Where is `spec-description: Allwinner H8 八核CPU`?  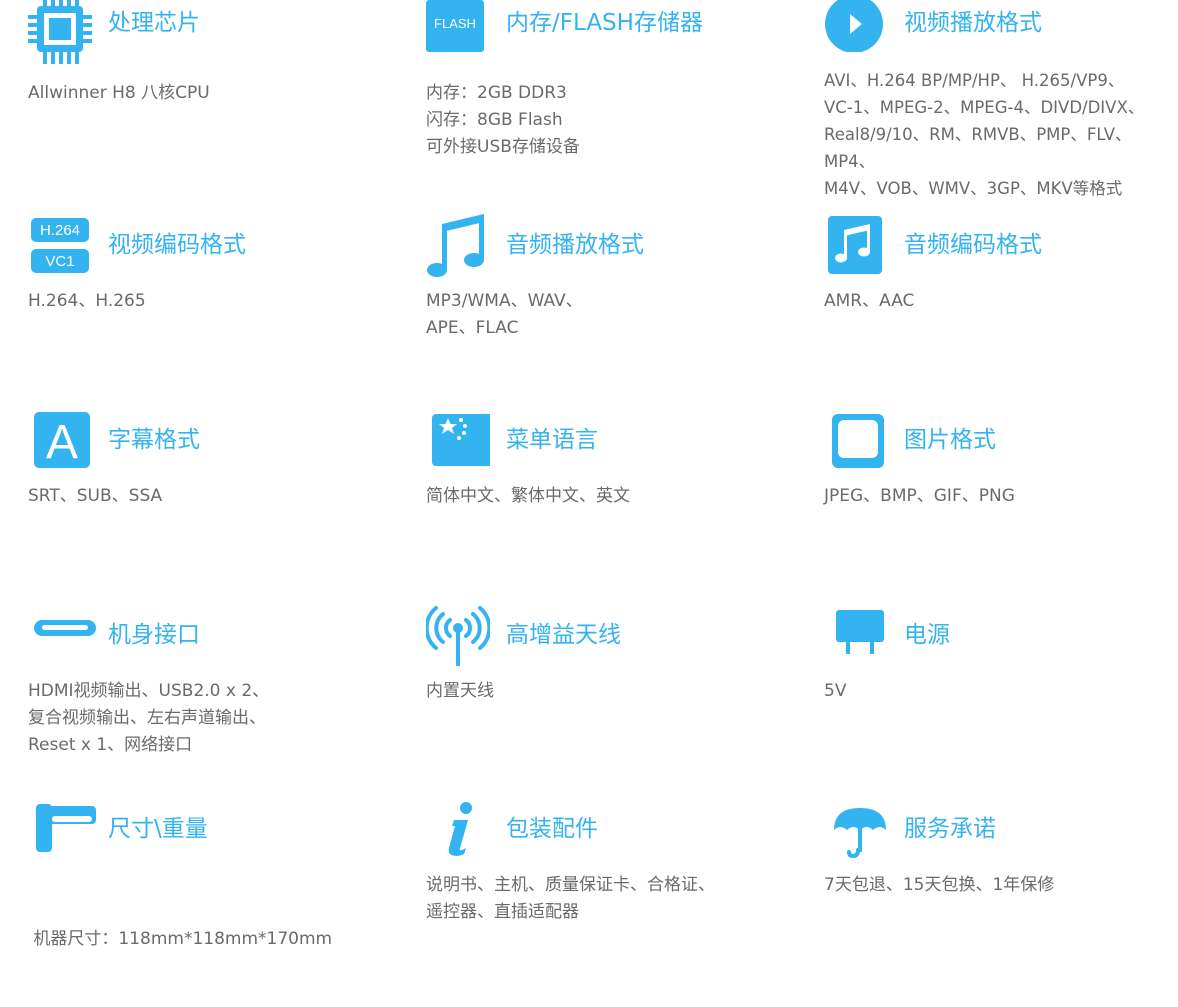
spec-description: Allwinner H8 八核CPU is located at coordinates (119, 93).